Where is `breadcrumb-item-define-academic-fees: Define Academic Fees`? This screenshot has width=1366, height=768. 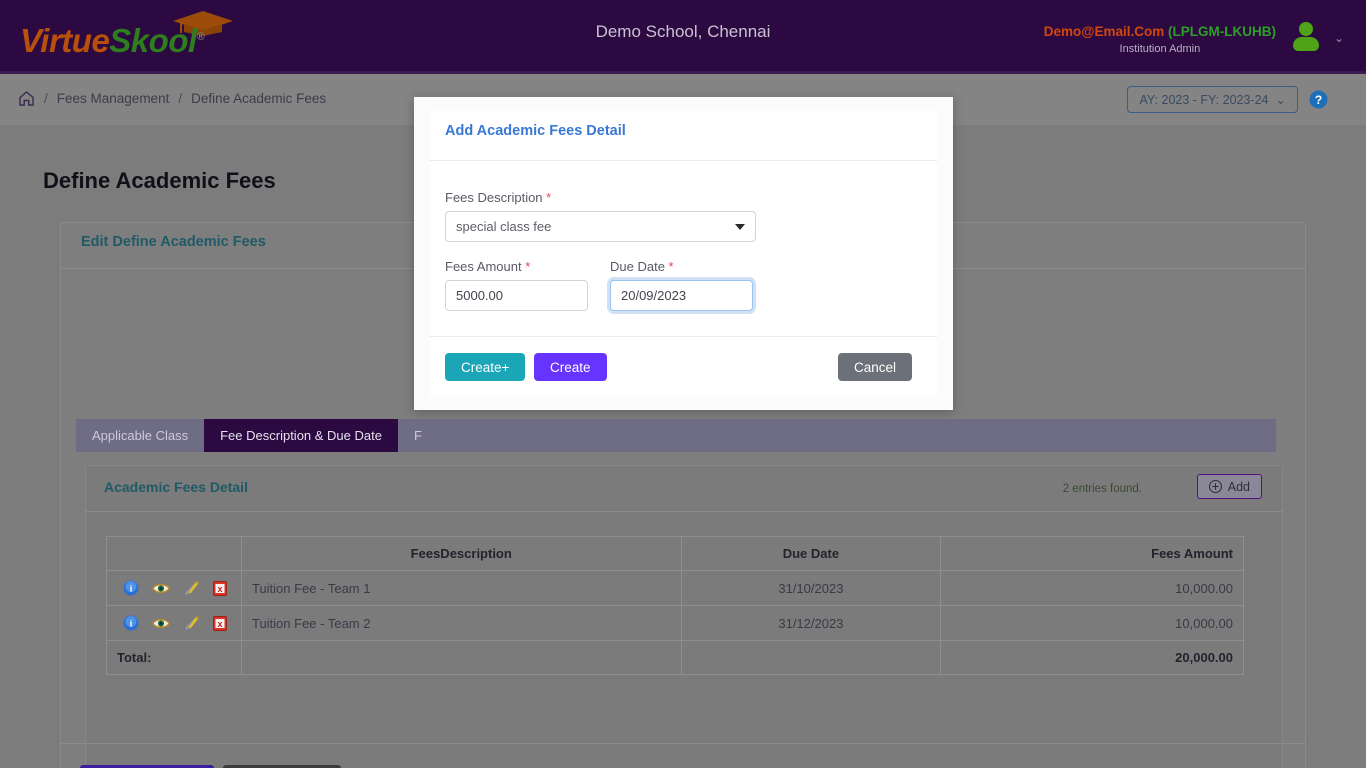
breadcrumb-item-define-academic-fees: Define Academic Fees is located at coordinates (258, 98).